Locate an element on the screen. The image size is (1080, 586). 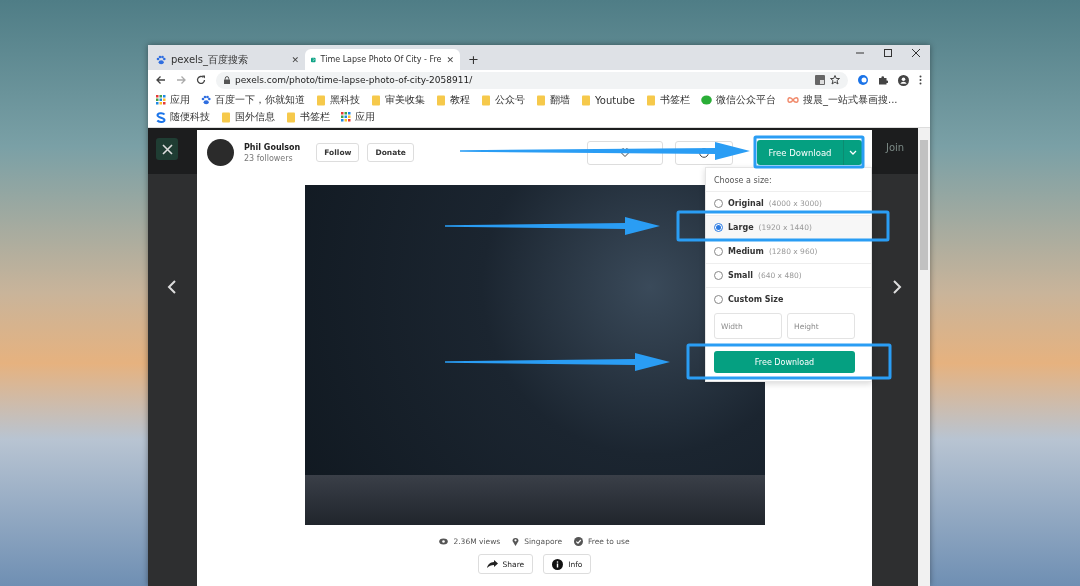
join-link: Join is located at coordinates (895, 147).